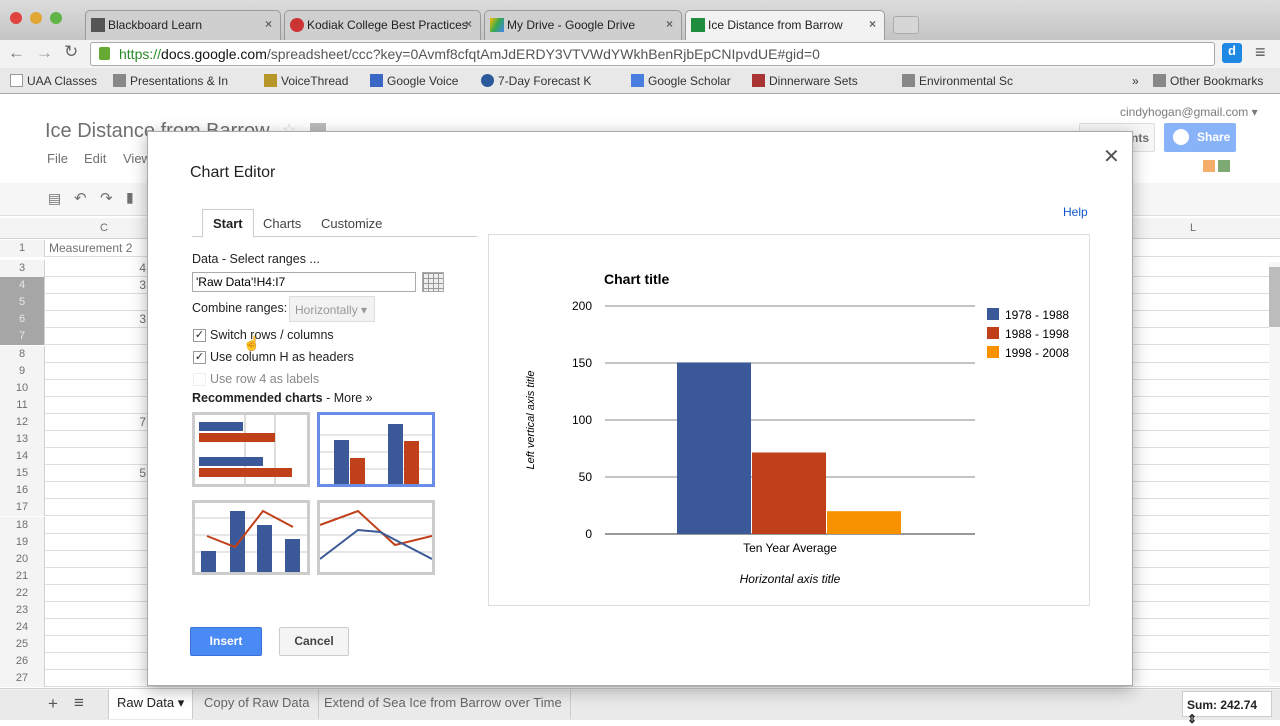  What do you see at coordinates (637, 279) in the screenshot?
I see `chart-title: Chart title` at bounding box center [637, 279].